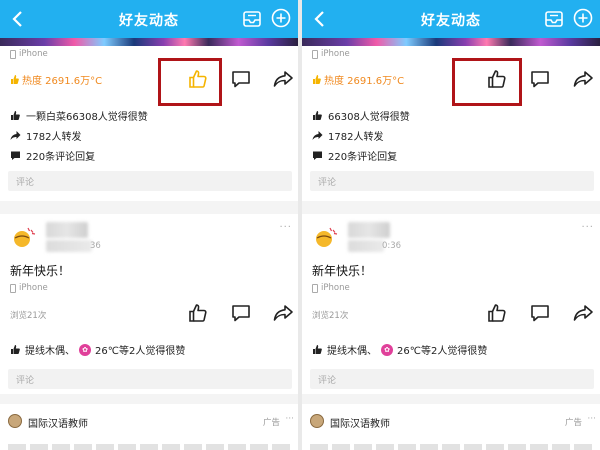  Describe the element at coordinates (79, 115) in the screenshot. I see `likes-count: 一颗白菜66308人觉得很赞` at that location.